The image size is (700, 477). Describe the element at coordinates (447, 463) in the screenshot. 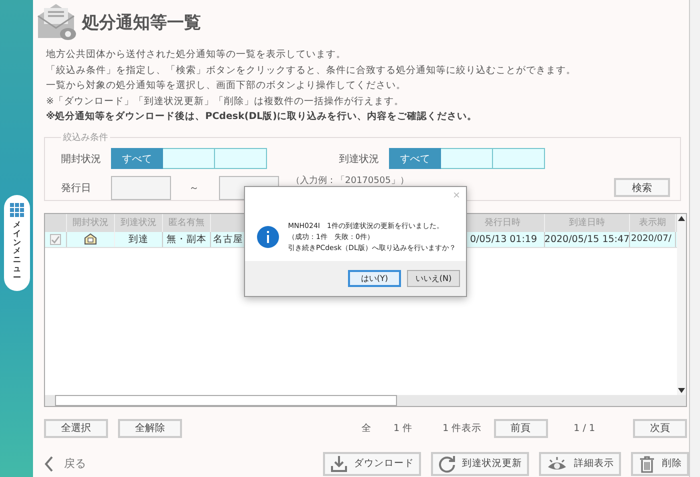

I see `refresh-icon` at that location.